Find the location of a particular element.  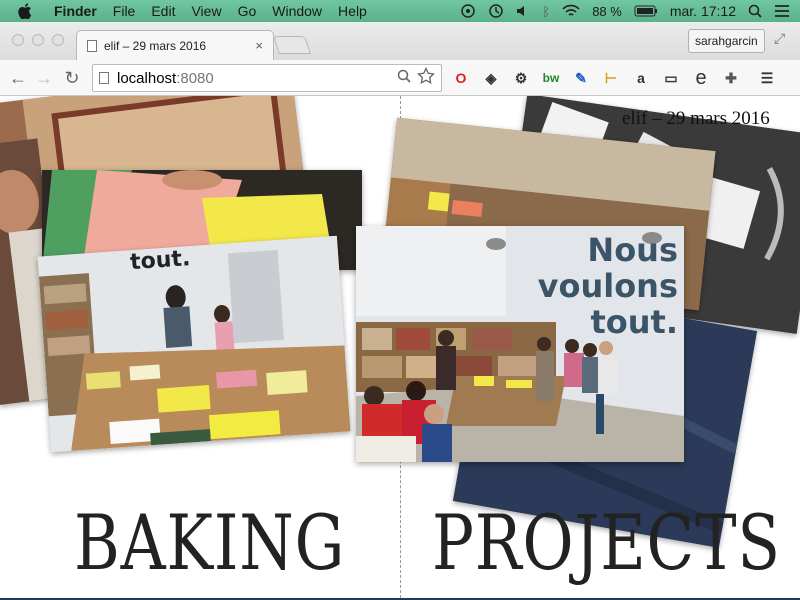

address-bar: localhost :8080 is located at coordinates (267, 78).